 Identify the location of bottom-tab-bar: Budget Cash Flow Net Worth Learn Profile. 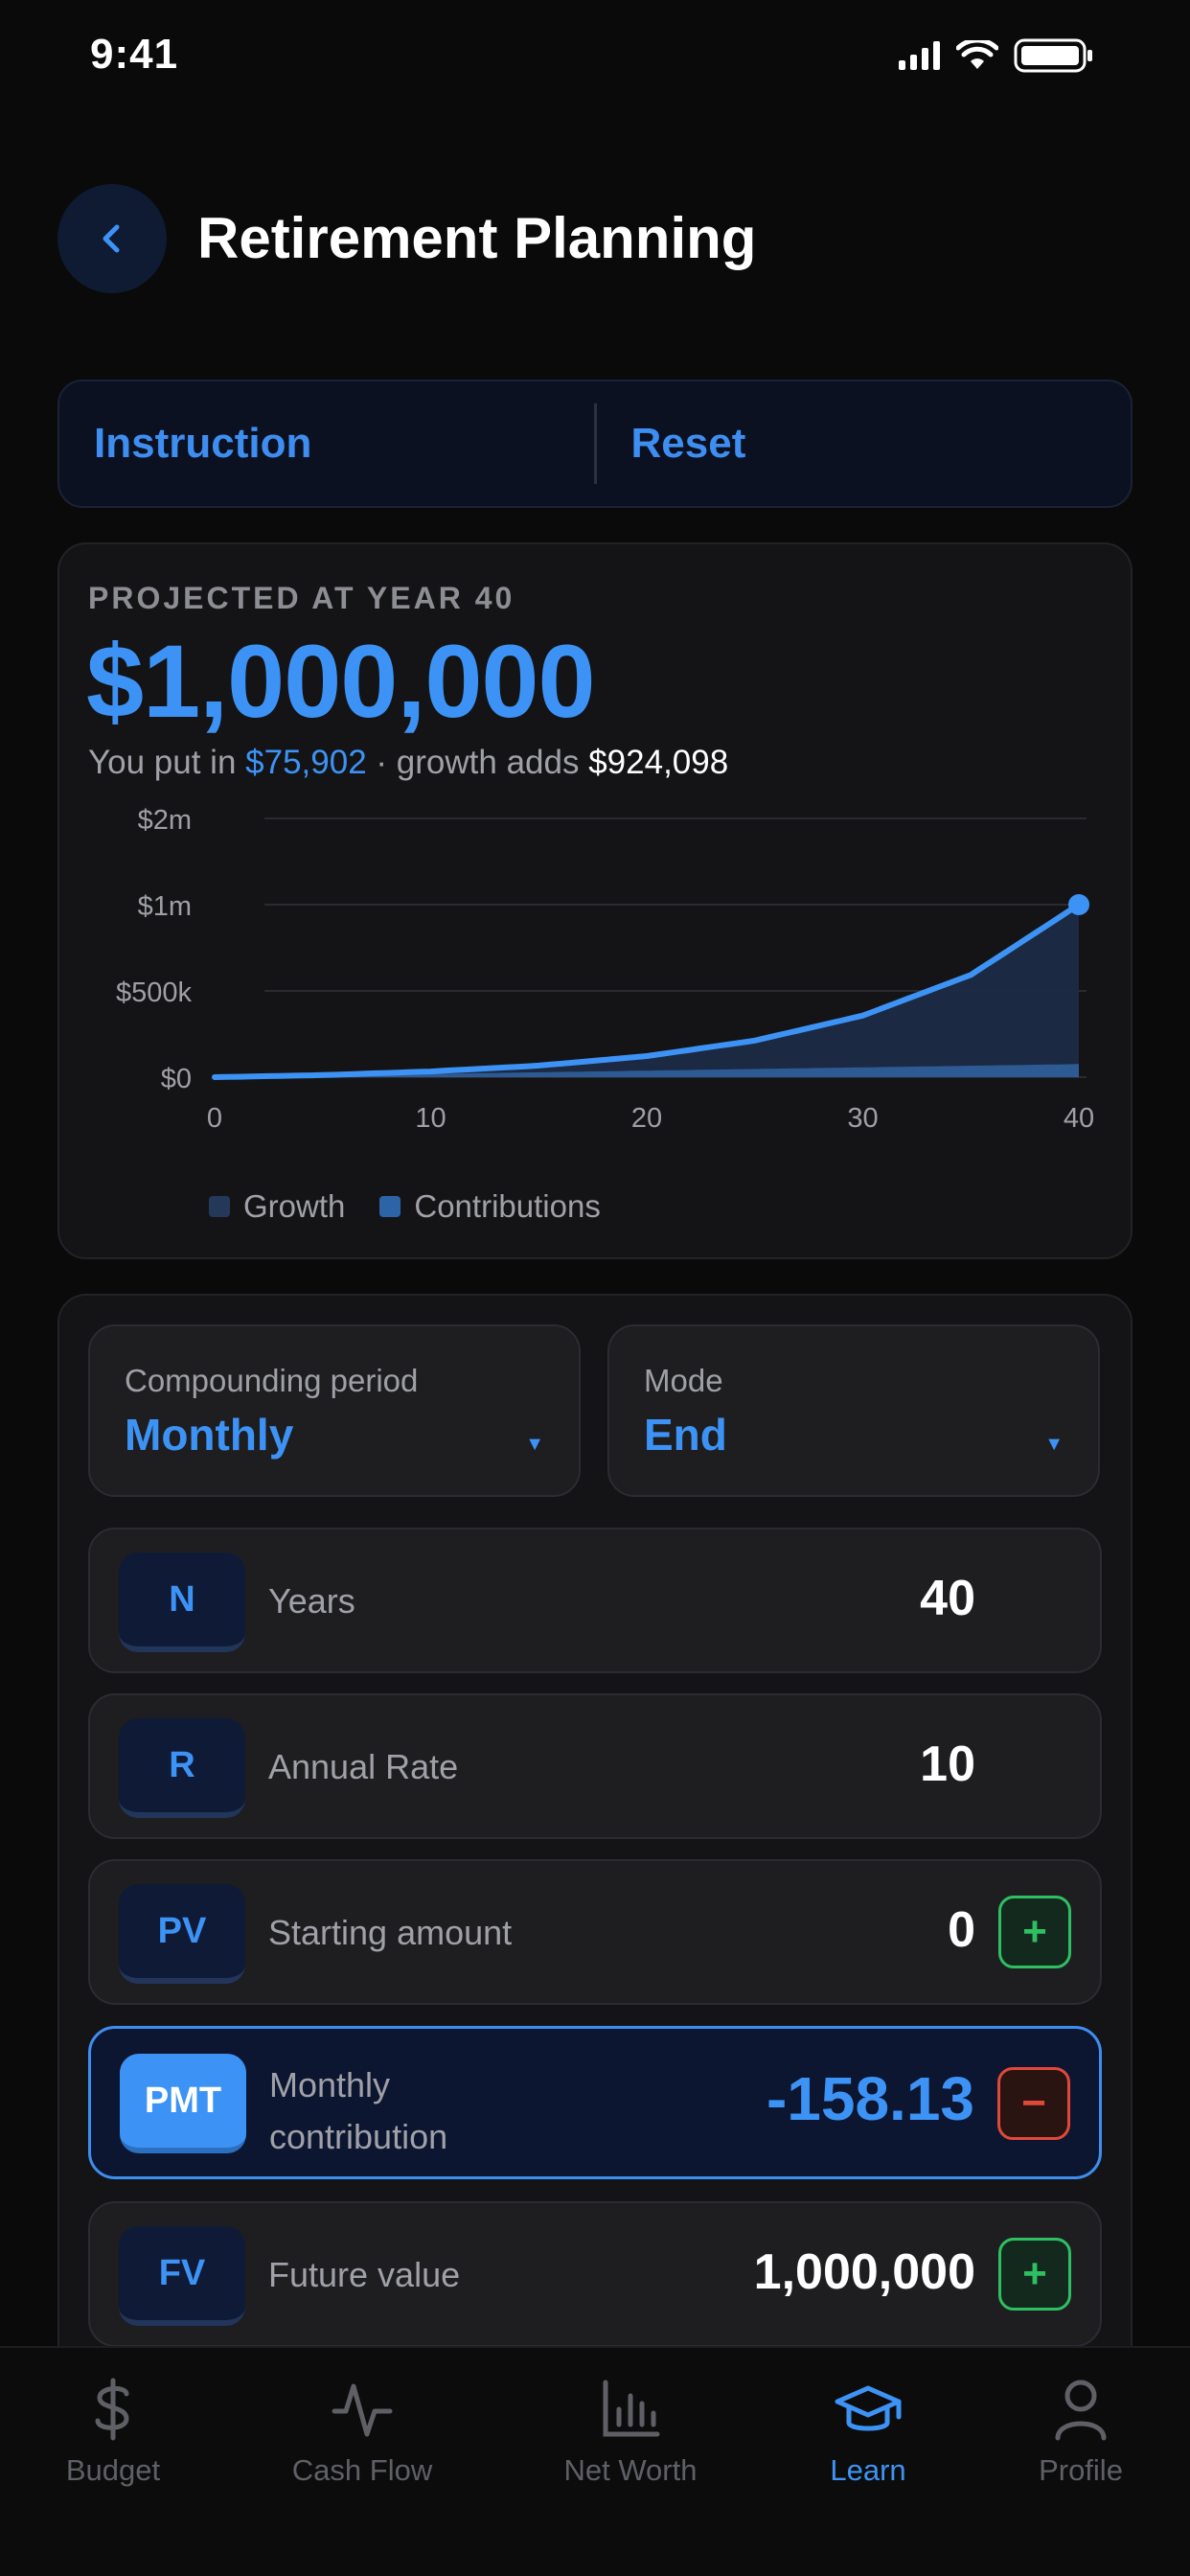
(595, 2461).